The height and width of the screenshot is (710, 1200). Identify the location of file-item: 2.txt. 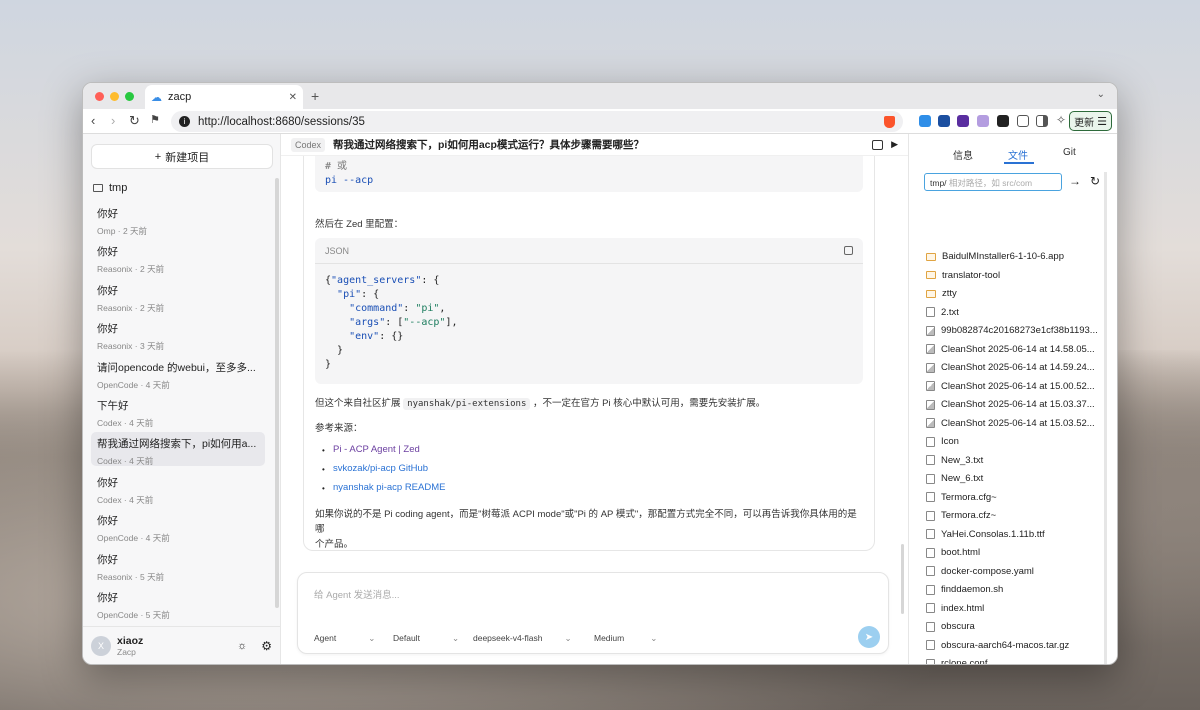
(942, 312).